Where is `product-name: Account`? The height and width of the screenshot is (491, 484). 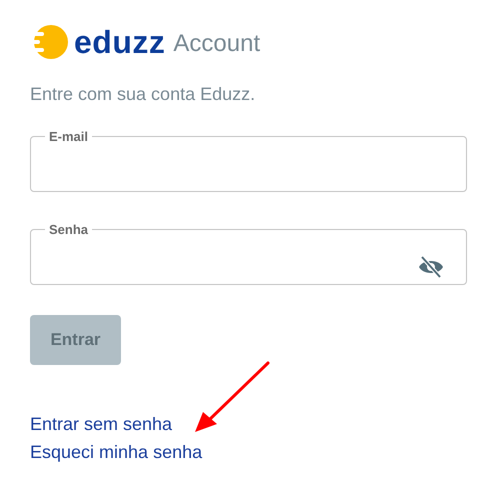 product-name: Account is located at coordinates (216, 44).